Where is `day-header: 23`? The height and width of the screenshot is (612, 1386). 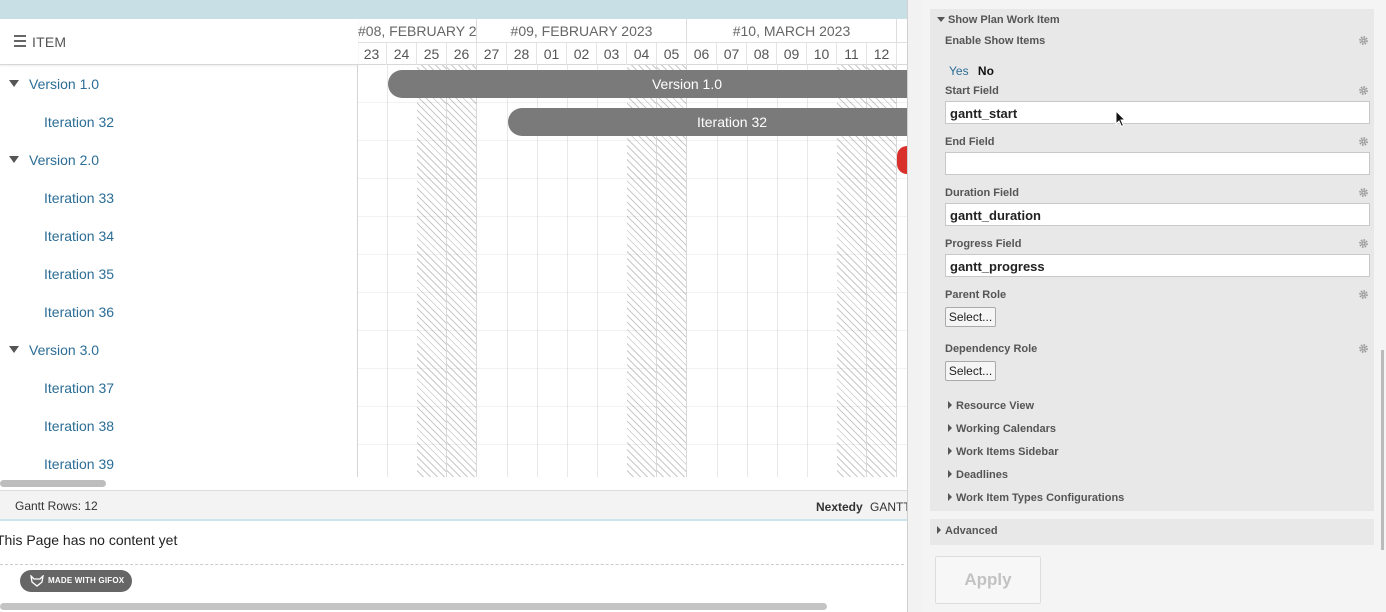 day-header: 23 is located at coordinates (372, 54).